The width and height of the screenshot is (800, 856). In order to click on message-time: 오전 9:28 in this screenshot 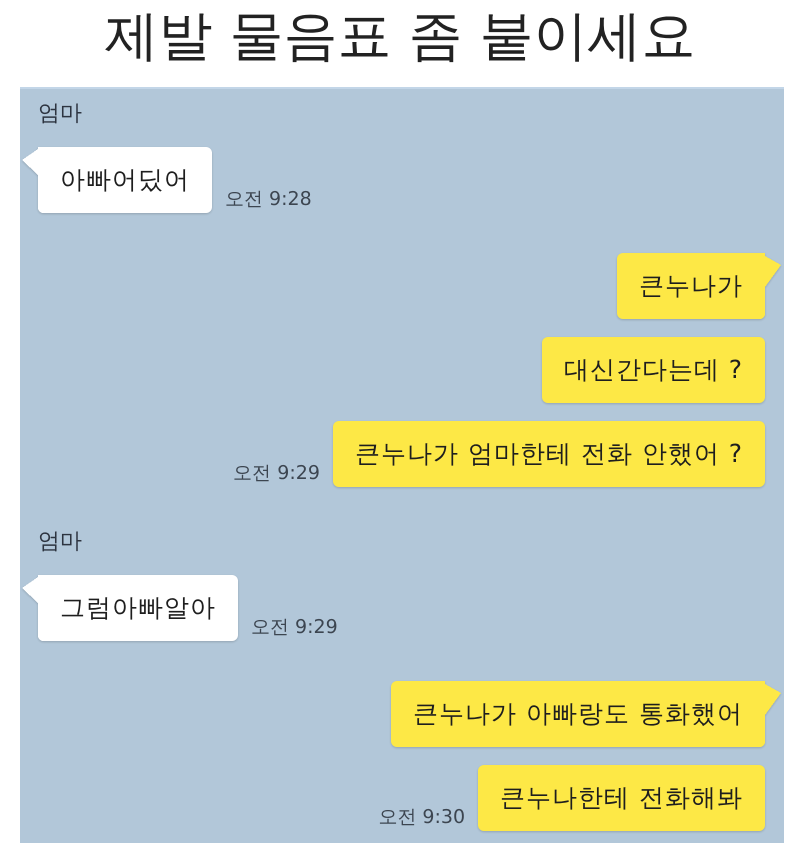, I will do `click(268, 199)`.